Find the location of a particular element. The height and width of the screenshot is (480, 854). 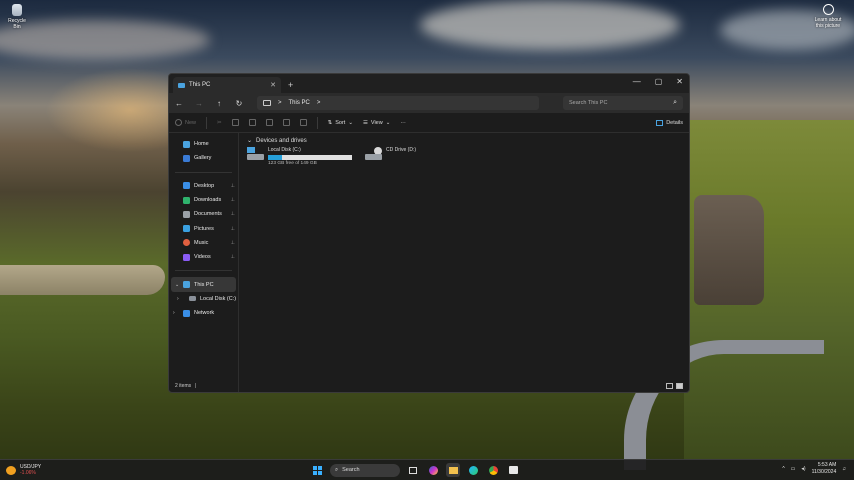

nav-item-videos: Videos ⊥ is located at coordinates (203, 257).